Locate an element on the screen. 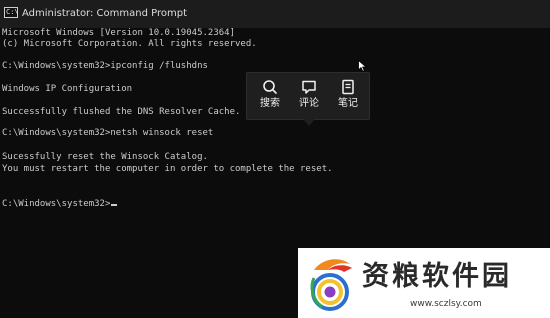 This screenshot has width=550, height=318. popup-pointer-arrow is located at coordinates (309, 122).